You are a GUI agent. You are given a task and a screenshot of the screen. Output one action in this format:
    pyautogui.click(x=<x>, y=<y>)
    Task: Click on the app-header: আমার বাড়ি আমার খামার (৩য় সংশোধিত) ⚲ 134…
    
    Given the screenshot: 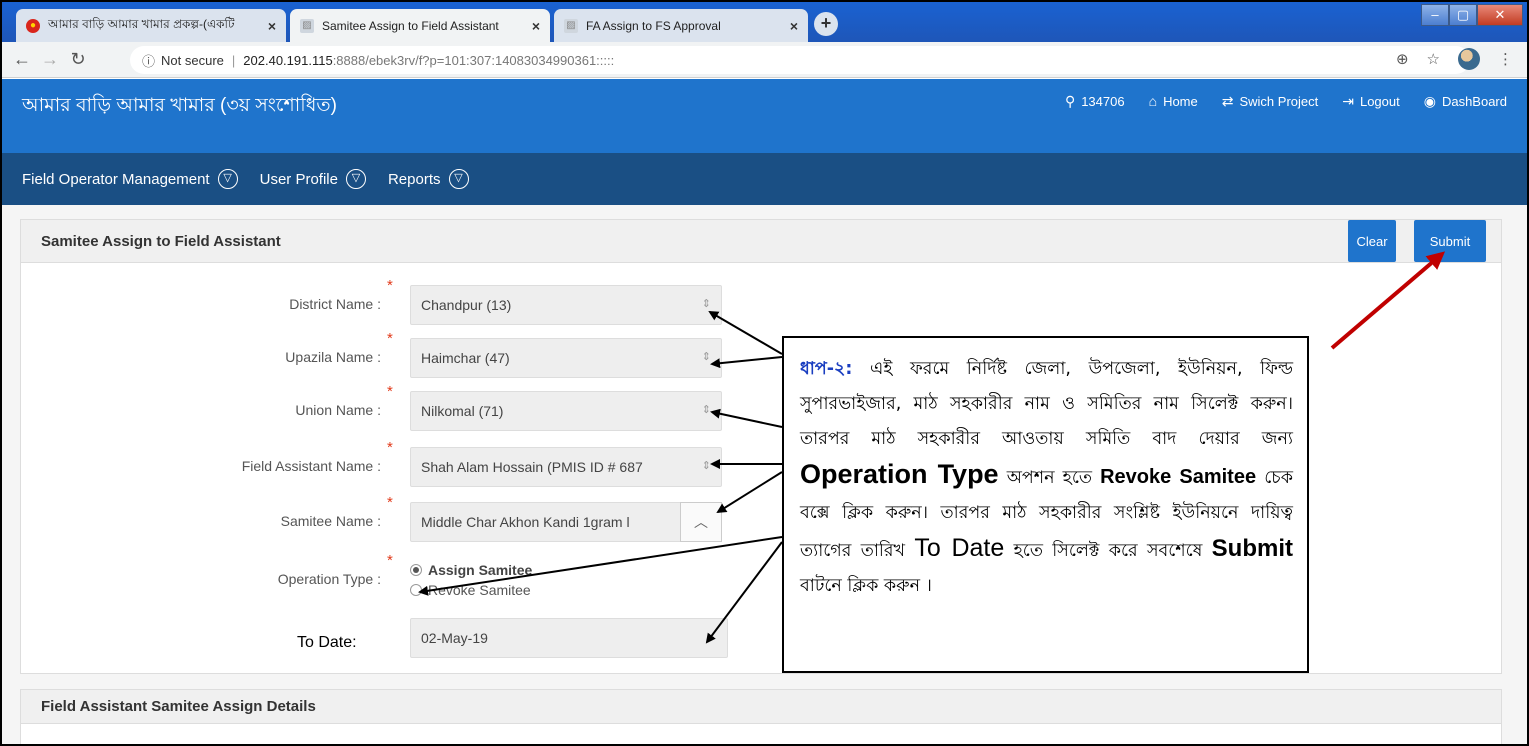 What is the action you would take?
    pyautogui.click(x=764, y=116)
    